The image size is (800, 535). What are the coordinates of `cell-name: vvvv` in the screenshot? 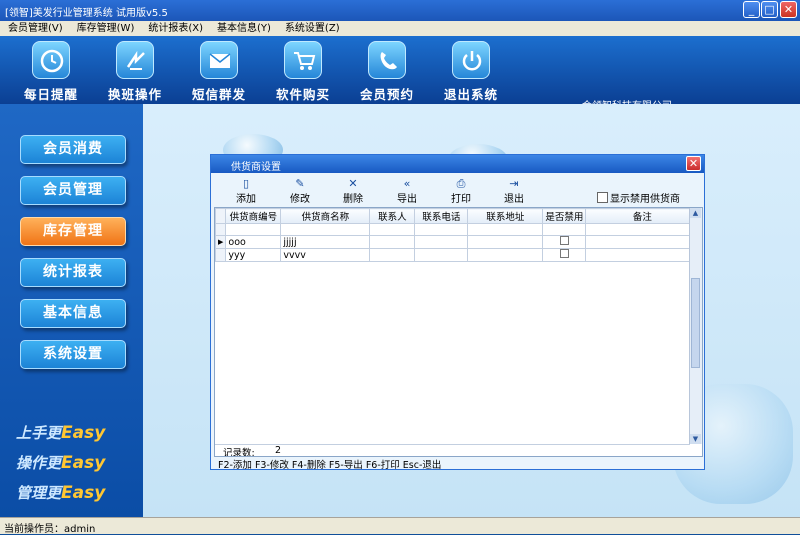 It's located at (325, 255).